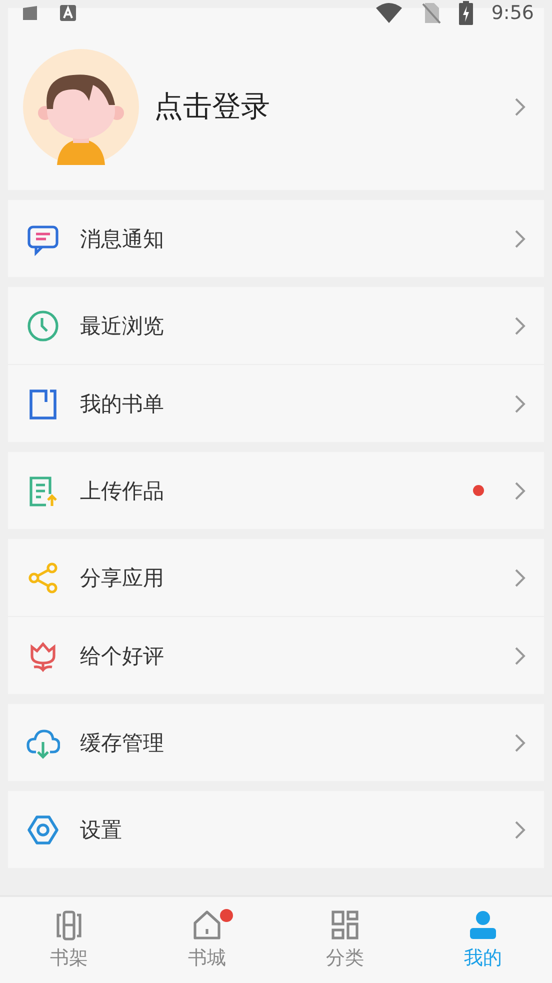  What do you see at coordinates (81, 107) in the screenshot?
I see `avatar-icon` at bounding box center [81, 107].